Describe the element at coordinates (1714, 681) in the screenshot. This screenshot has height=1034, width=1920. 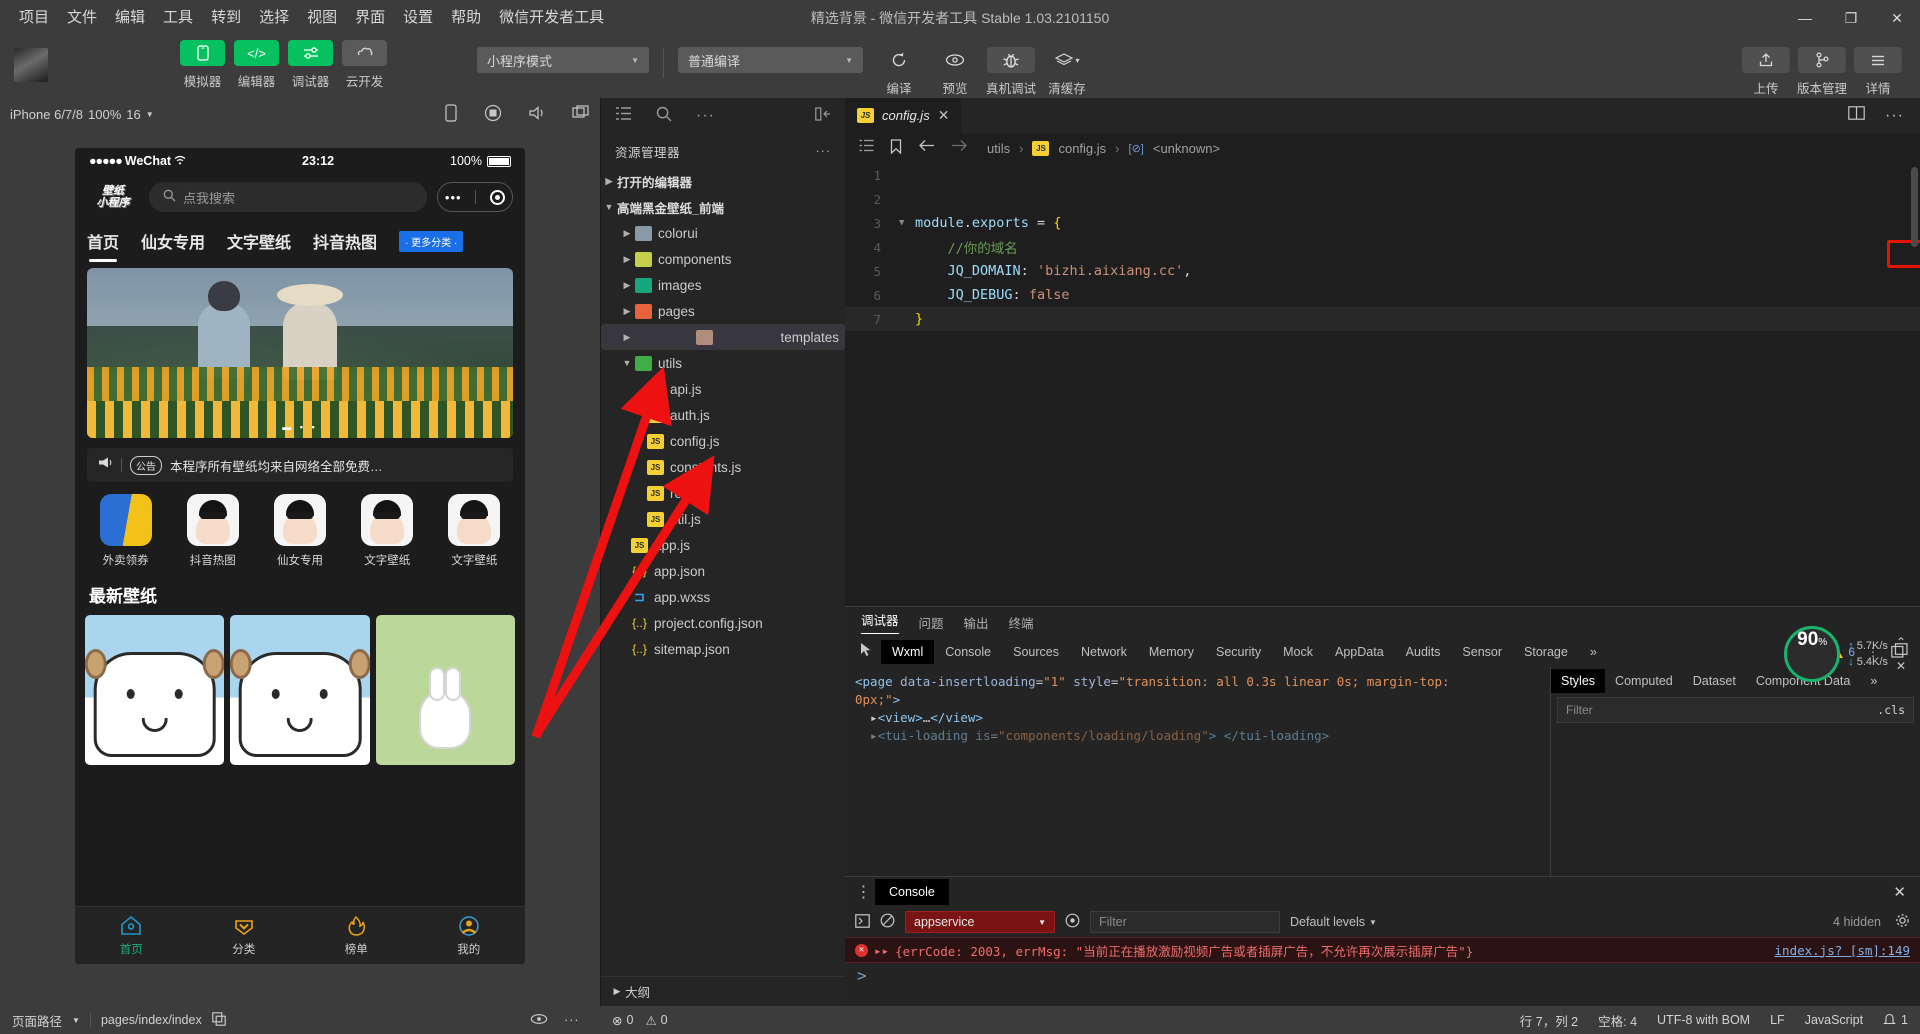
I see `styles-tab-dataset: Dataset` at that location.